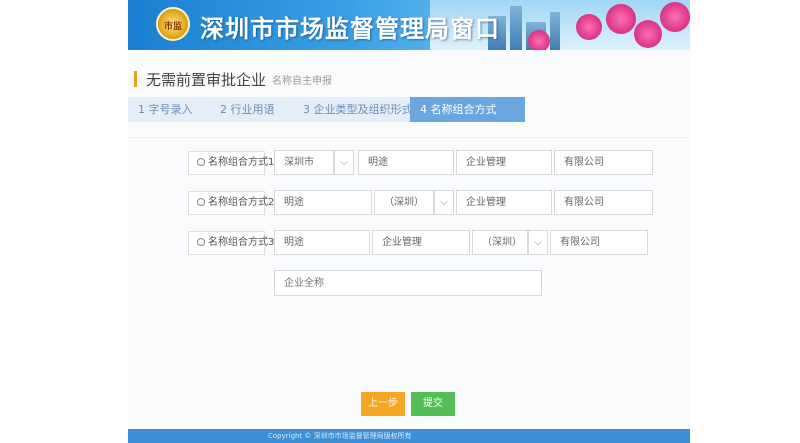  Describe the element at coordinates (408, 283) in the screenshot. I see `full-name-input` at that location.